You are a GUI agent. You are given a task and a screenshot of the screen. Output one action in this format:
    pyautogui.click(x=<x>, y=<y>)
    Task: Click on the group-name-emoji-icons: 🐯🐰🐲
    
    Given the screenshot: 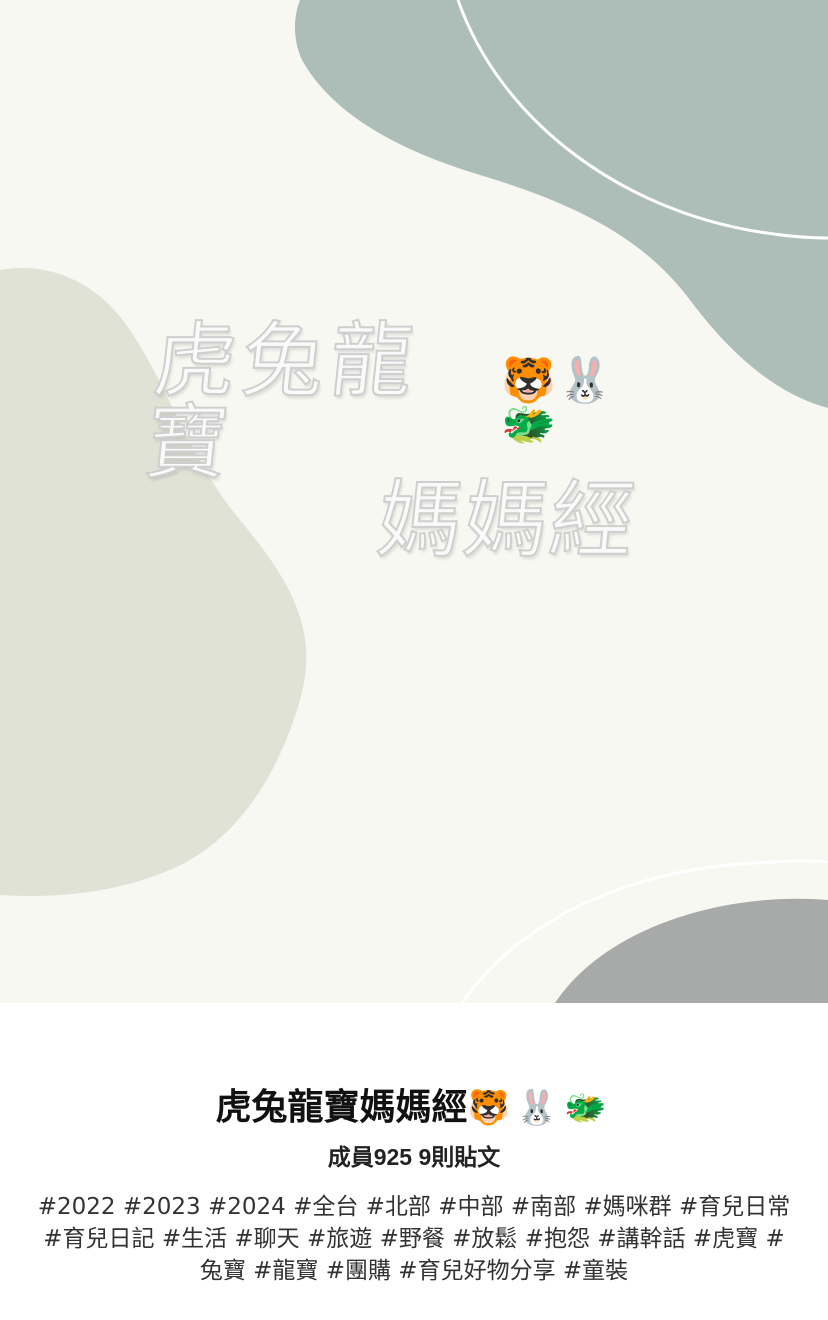 What is the action you would take?
    pyautogui.click(x=540, y=1108)
    